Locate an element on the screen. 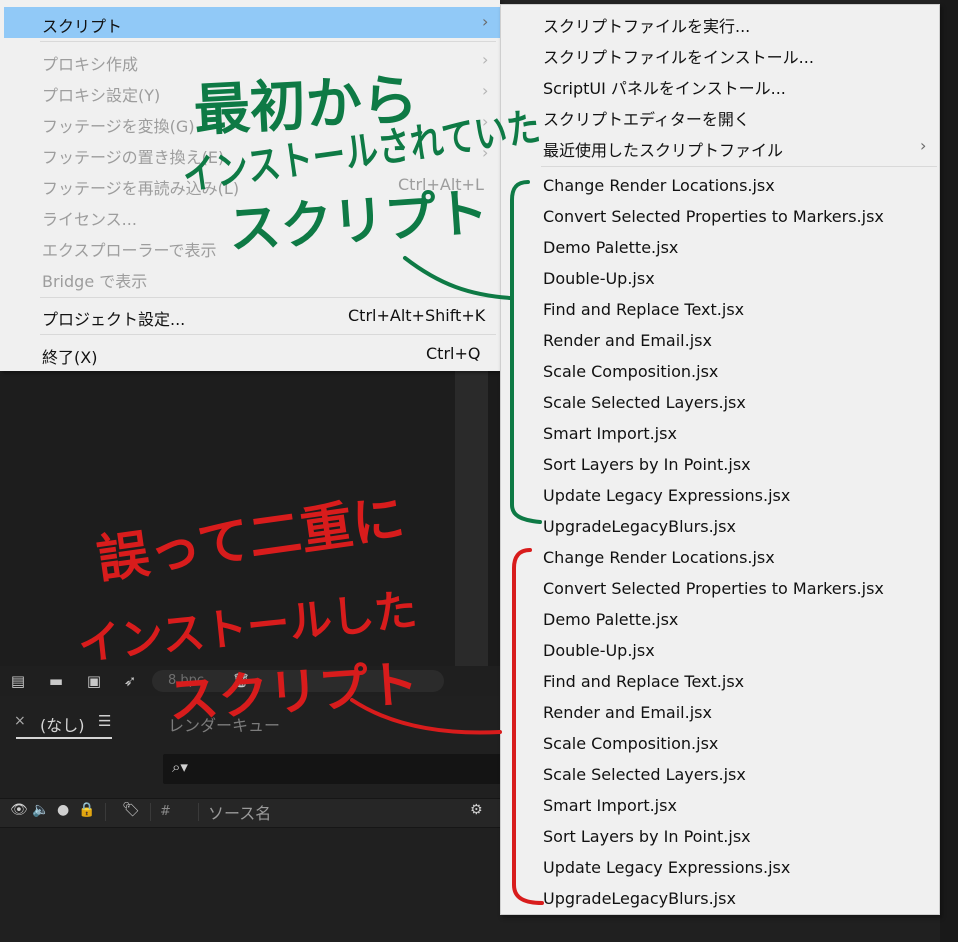 The height and width of the screenshot is (942, 958). interpret-footage-icon: ▤ is located at coordinates (18, 681).